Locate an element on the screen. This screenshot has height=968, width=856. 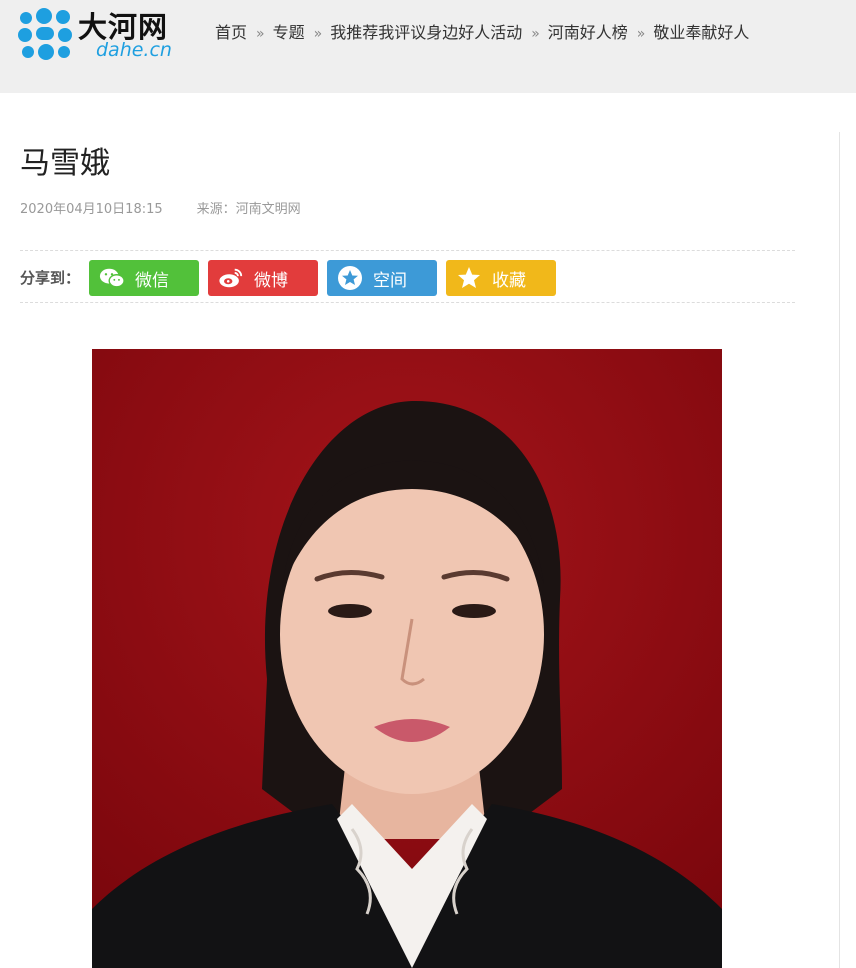
article-source: 来源：河南文明网 is located at coordinates (248, 209).